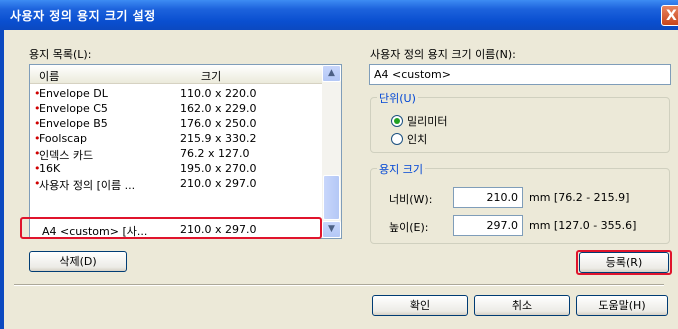  Describe the element at coordinates (520, 121) in the screenshot. I see `units-group: 단위(U) 밀리미터 인치` at that location.